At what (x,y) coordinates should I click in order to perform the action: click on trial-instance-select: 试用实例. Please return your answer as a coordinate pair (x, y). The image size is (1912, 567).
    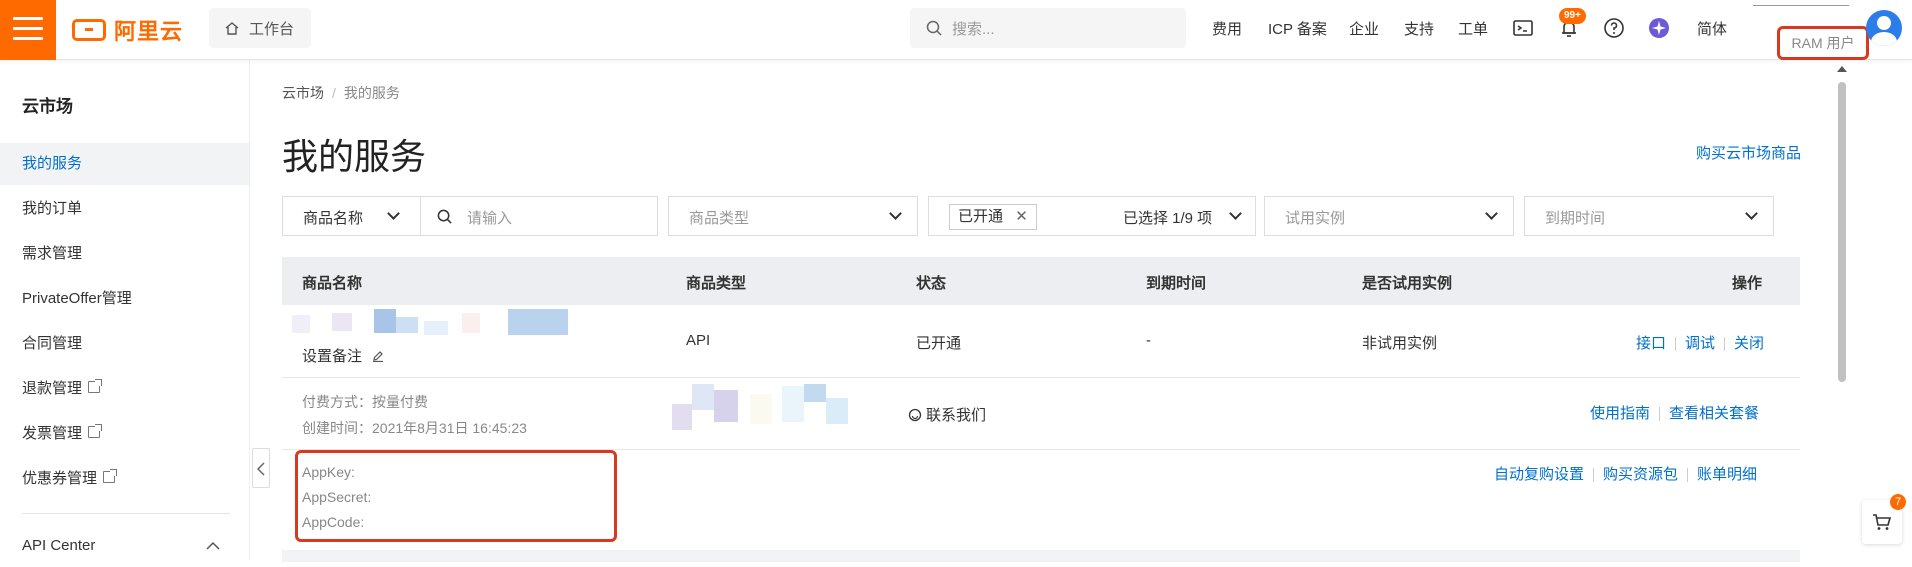
    Looking at the image, I should click on (1389, 216).